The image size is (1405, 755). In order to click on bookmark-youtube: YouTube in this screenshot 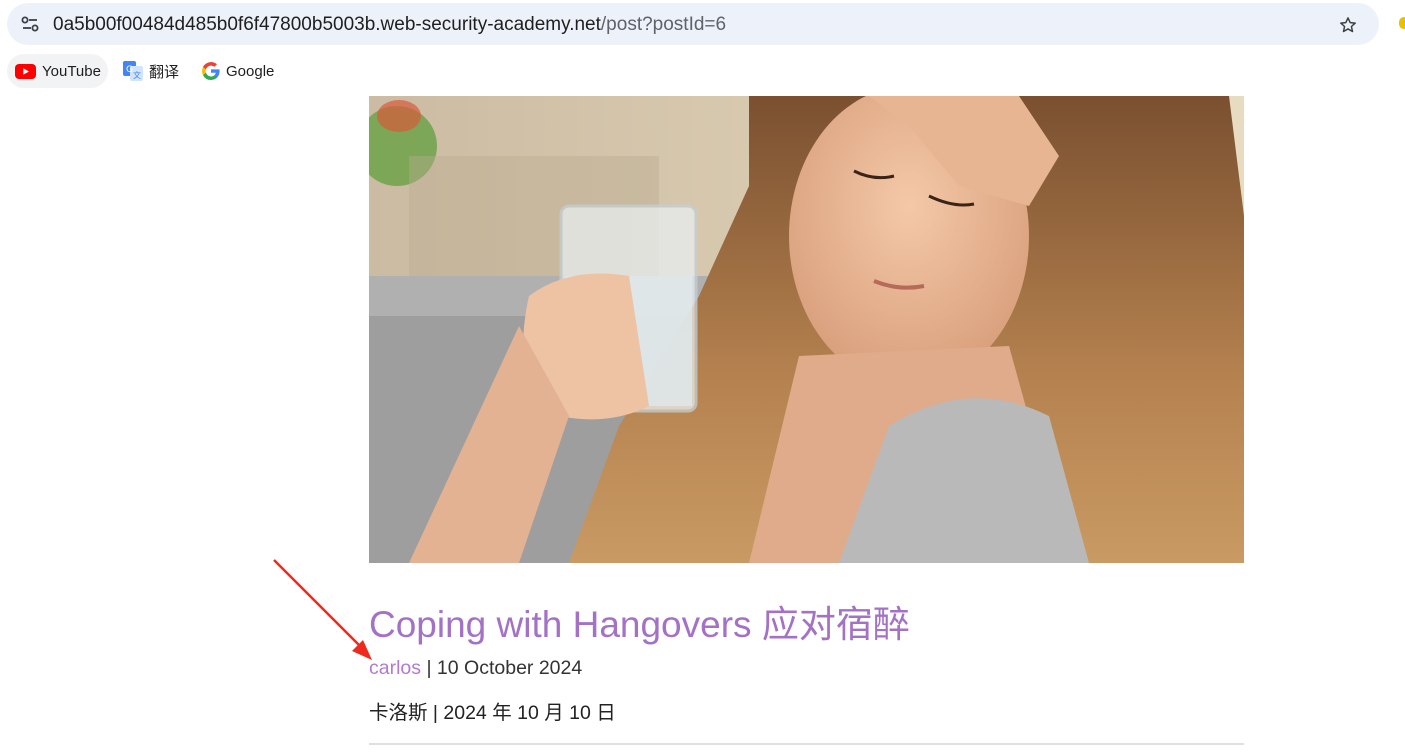, I will do `click(57, 71)`.